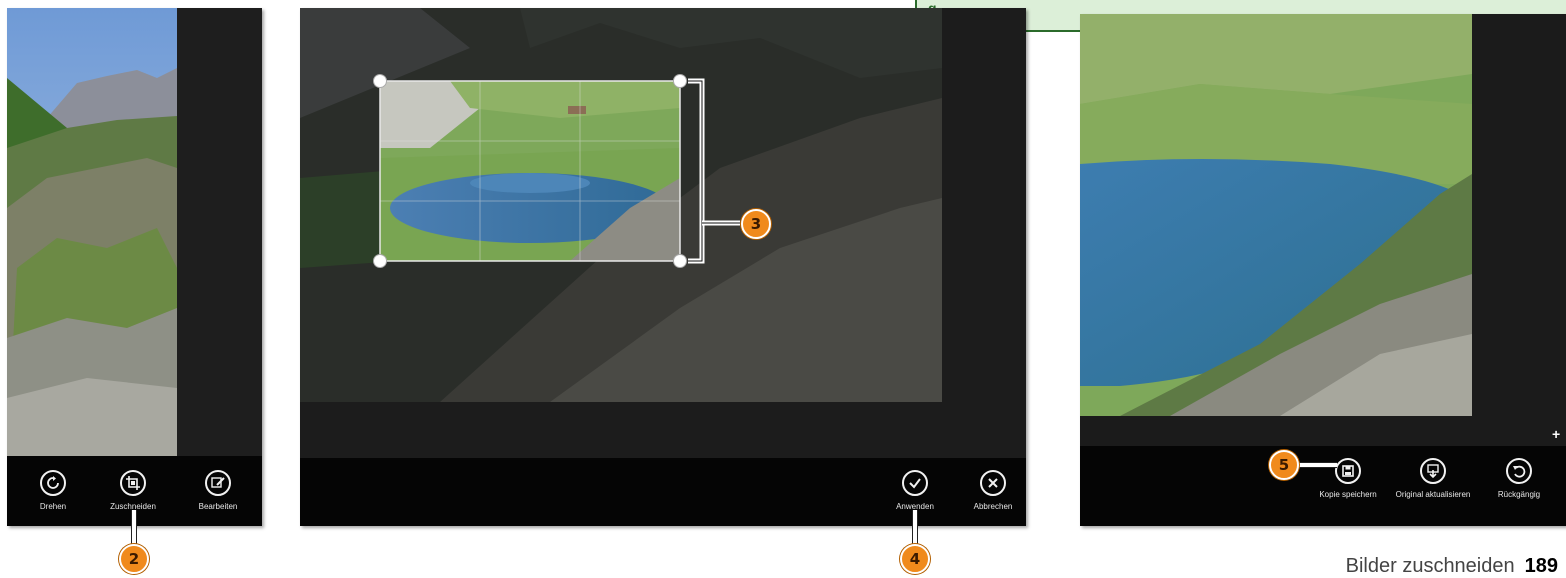 This screenshot has height=578, width=1566. Describe the element at coordinates (1348, 494) in the screenshot. I see `save-copy-label: Kopie speichern` at that location.